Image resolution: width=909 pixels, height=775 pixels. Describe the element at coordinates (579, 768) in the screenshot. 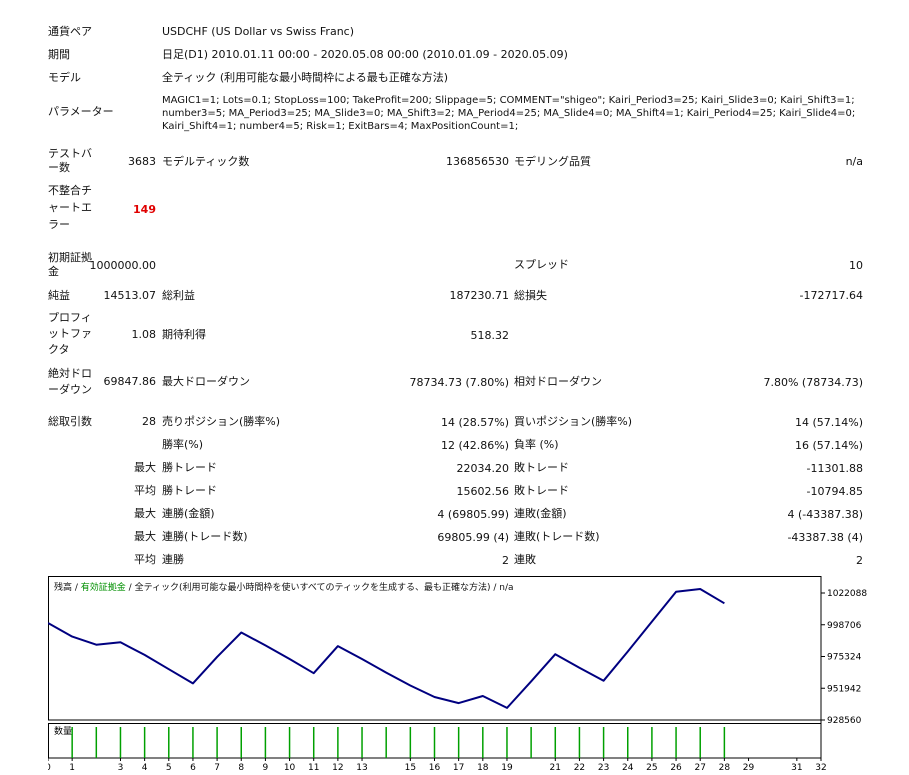

I see `x-tick-label-19: 22` at that location.